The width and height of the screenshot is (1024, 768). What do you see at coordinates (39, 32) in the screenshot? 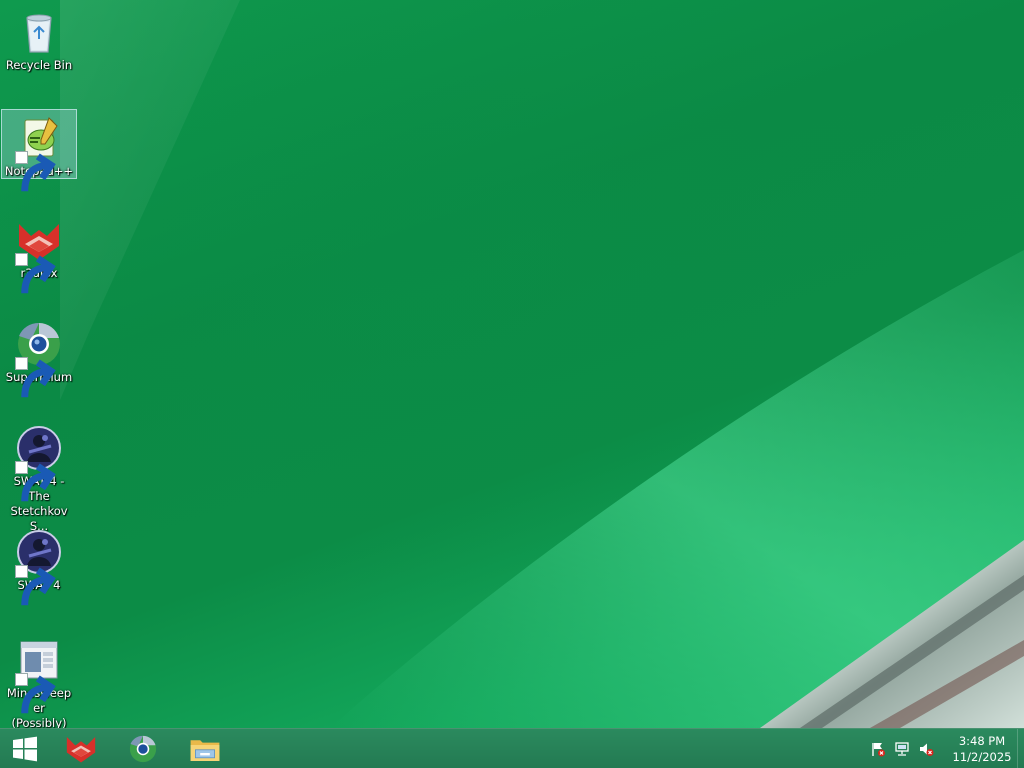
I see `recycle-bin-icon` at bounding box center [39, 32].